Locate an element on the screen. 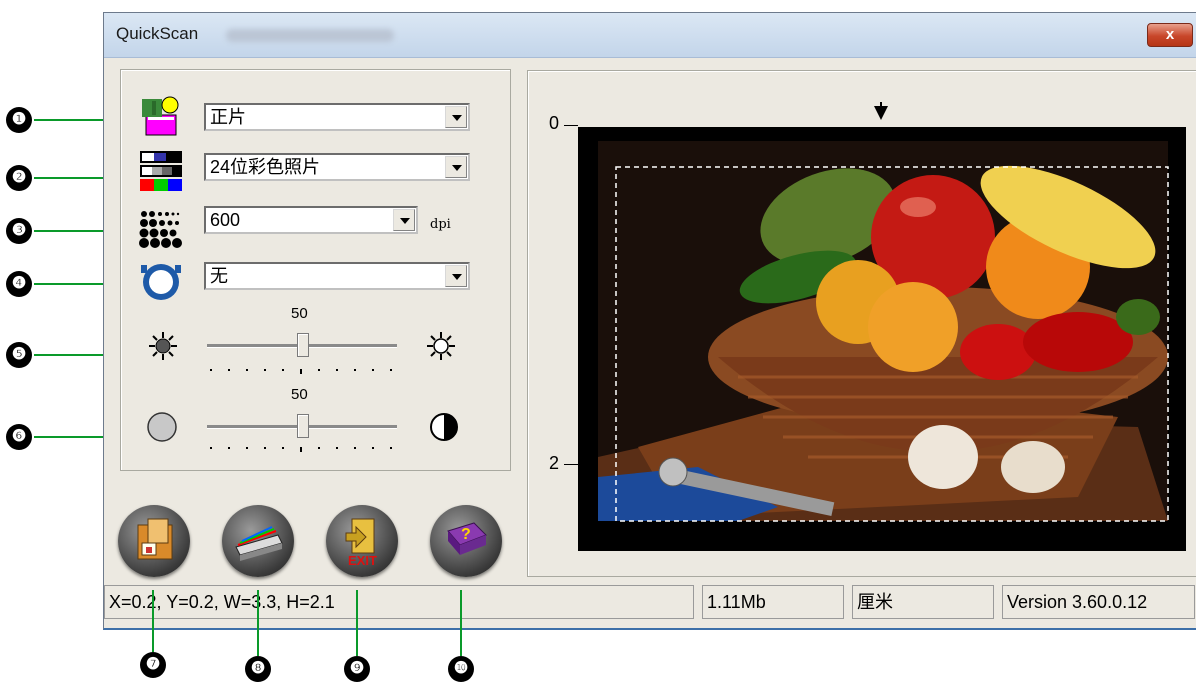  callout-4-arrow is located at coordinates (73, 284).